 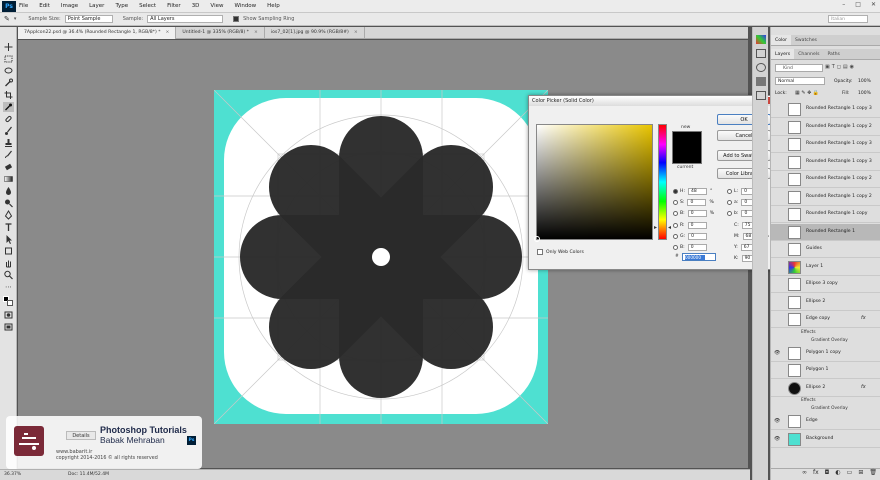 I want to click on hand-tool-icon, so click(x=8, y=263).